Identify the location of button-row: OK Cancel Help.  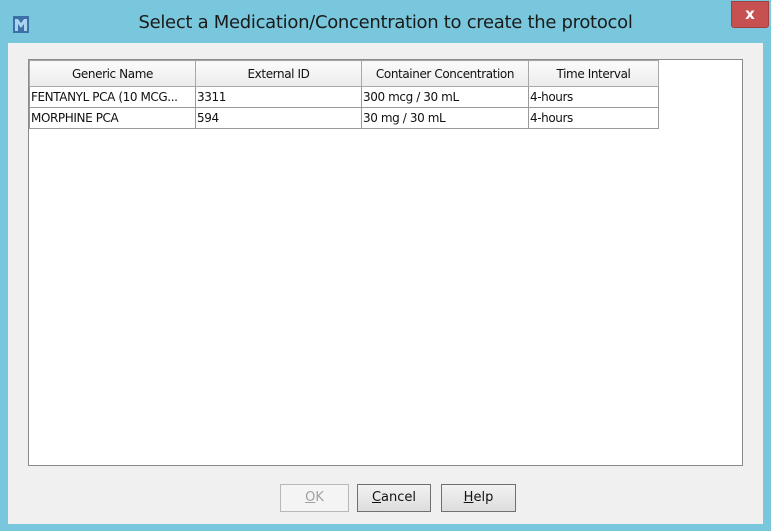
(385, 499).